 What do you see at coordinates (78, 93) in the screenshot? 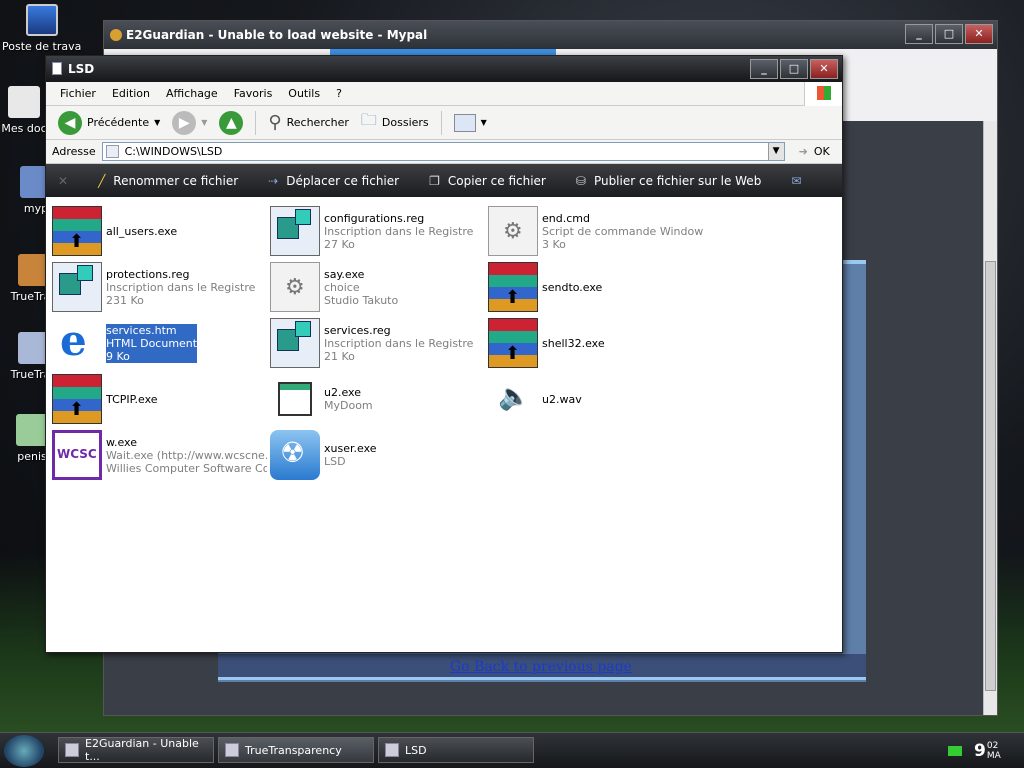
I see `menu-fichier: Fichier` at bounding box center [78, 93].